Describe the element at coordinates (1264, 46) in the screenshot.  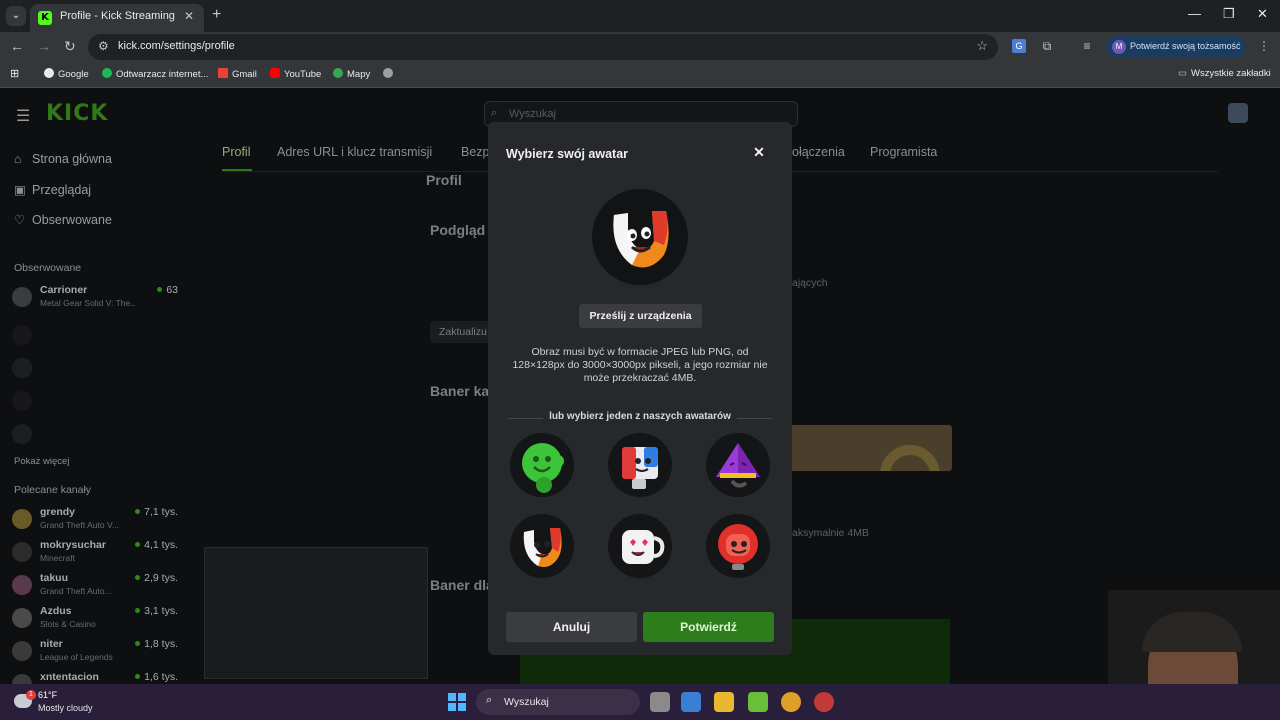
I see `menu-icon: ⋮` at that location.